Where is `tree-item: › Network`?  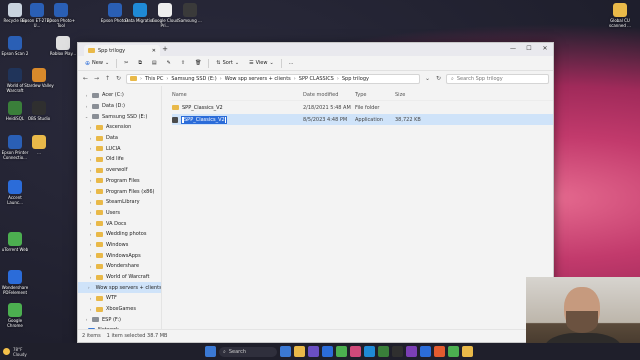
tree-item: › Network is located at coordinates (119, 327).